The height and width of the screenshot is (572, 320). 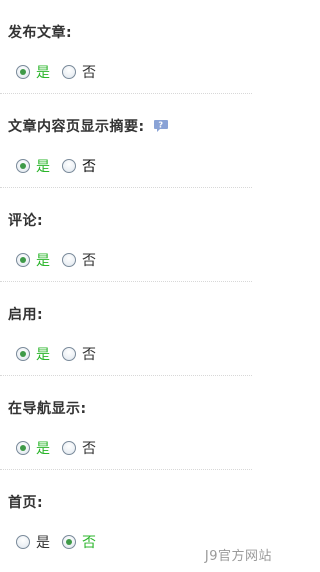 What do you see at coordinates (126, 235) in the screenshot?
I see `setting-comments: 评论: 是 否` at bounding box center [126, 235].